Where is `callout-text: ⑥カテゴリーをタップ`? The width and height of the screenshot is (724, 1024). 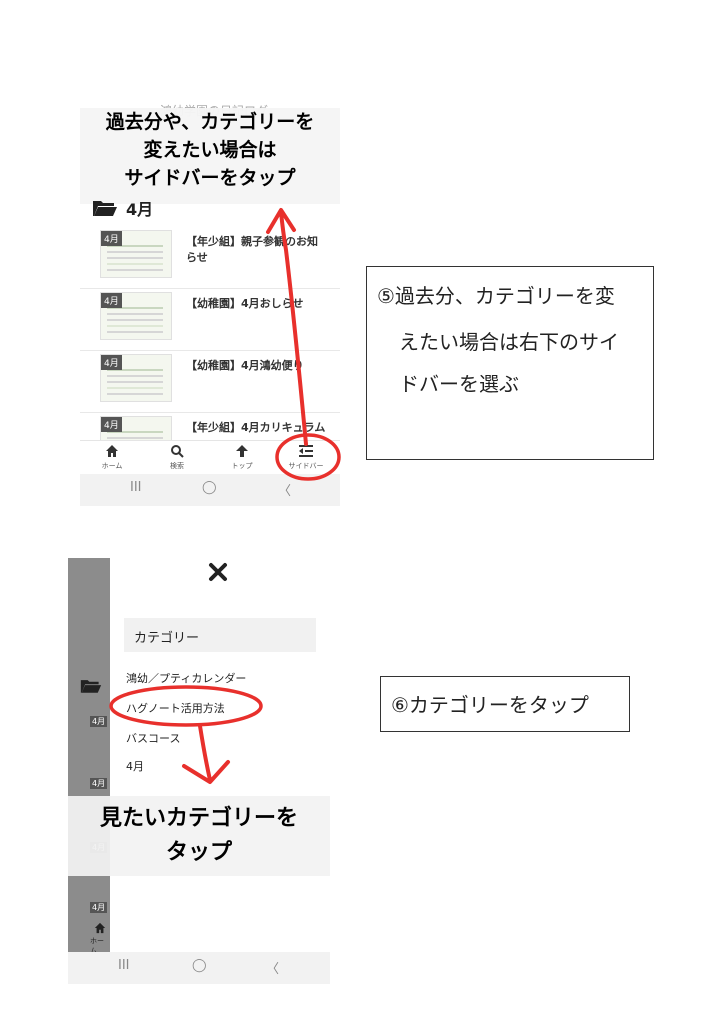
callout-text: ⑥カテゴリーをタップ is located at coordinates (490, 705).